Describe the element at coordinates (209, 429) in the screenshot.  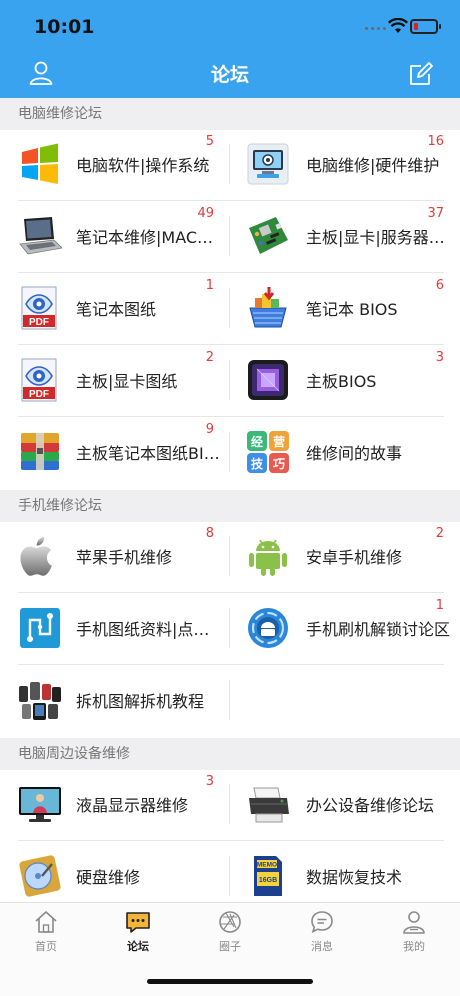
I see `unread-badge: 9` at that location.